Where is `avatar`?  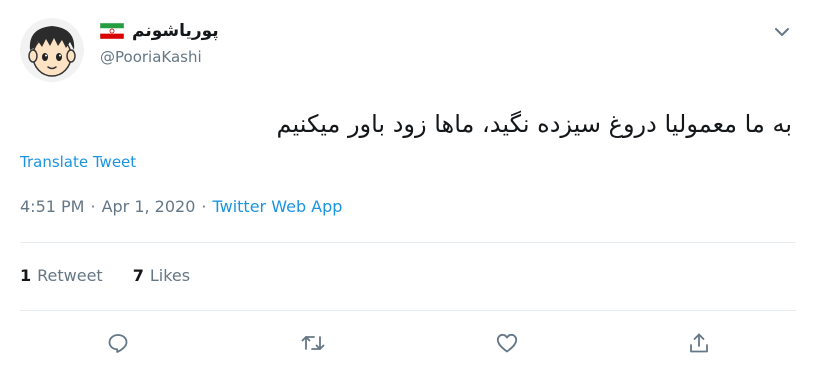 avatar is located at coordinates (52, 50).